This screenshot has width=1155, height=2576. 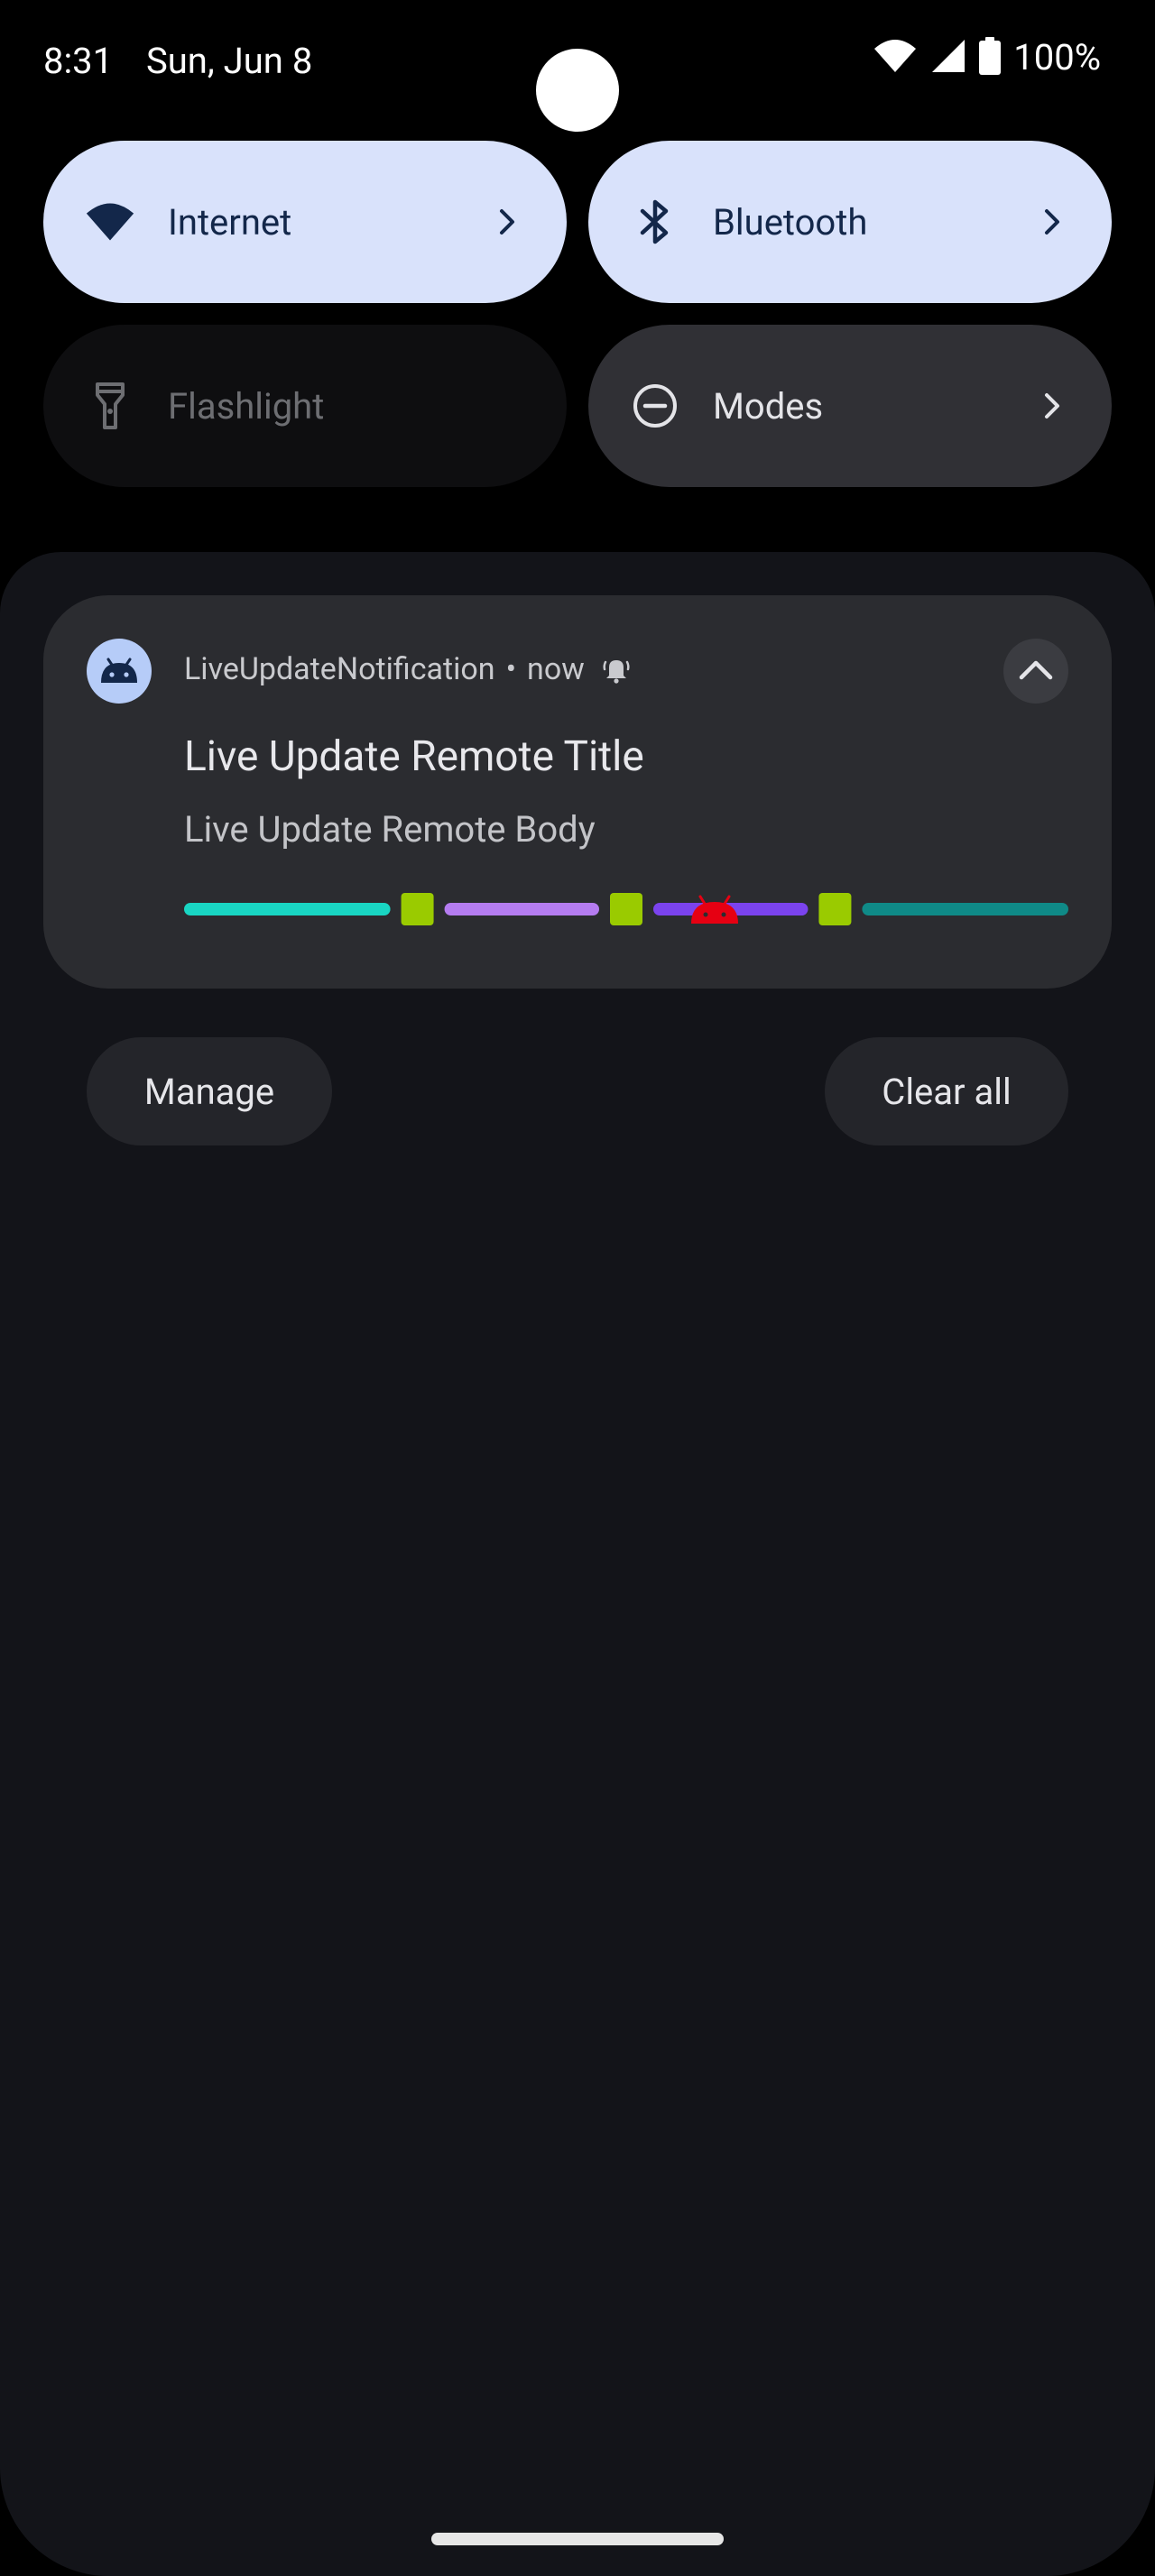 I want to click on android-app-icon, so click(x=119, y=671).